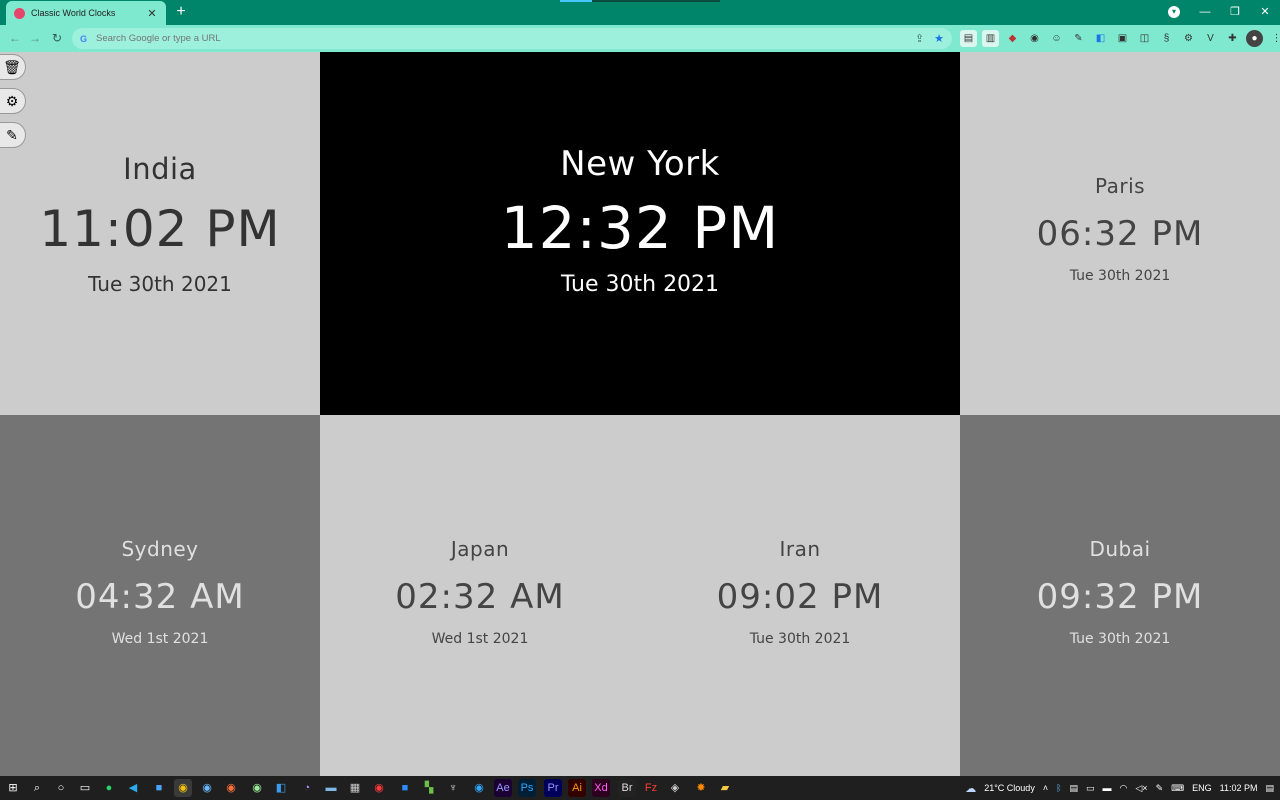  What do you see at coordinates (13, 67) in the screenshot?
I see `trash-tool-button: 🗑` at bounding box center [13, 67].